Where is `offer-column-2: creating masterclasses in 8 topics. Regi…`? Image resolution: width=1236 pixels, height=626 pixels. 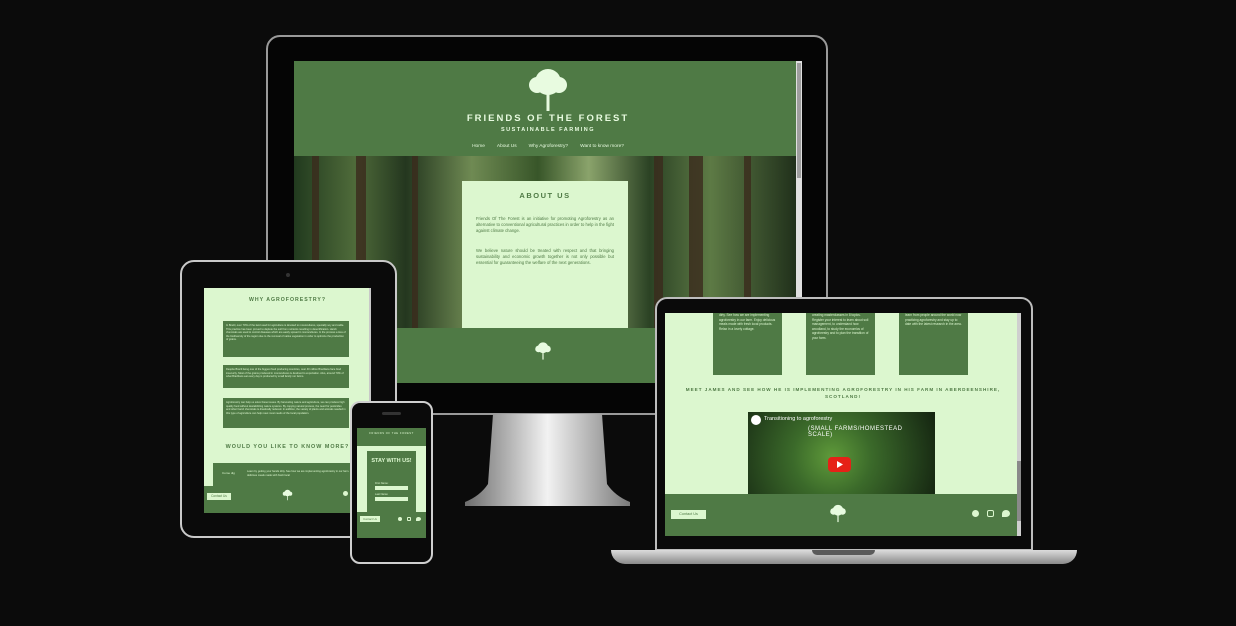
offer-column-2: creating masterclasses in 8 topics. Regi… is located at coordinates (840, 344).